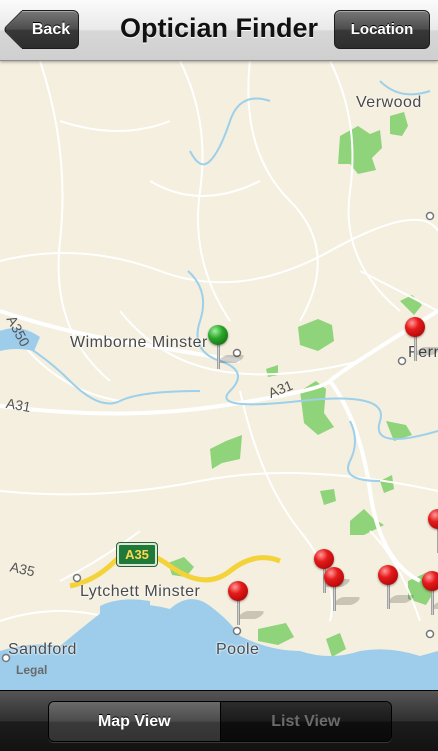 The width and height of the screenshot is (438, 751). Describe the element at coordinates (137, 554) in the screenshot. I see `a35-road-shield: A35` at that location.